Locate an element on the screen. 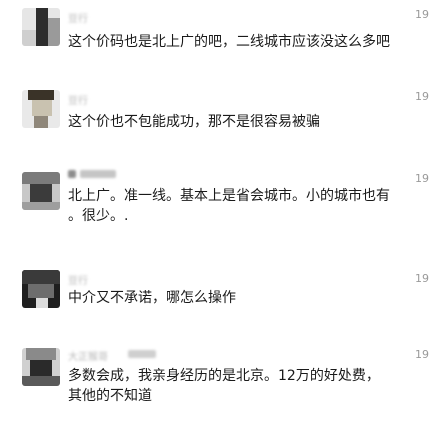 This screenshot has width=433, height=425. commenter-name: 大正猴哥 is located at coordinates (88, 355).